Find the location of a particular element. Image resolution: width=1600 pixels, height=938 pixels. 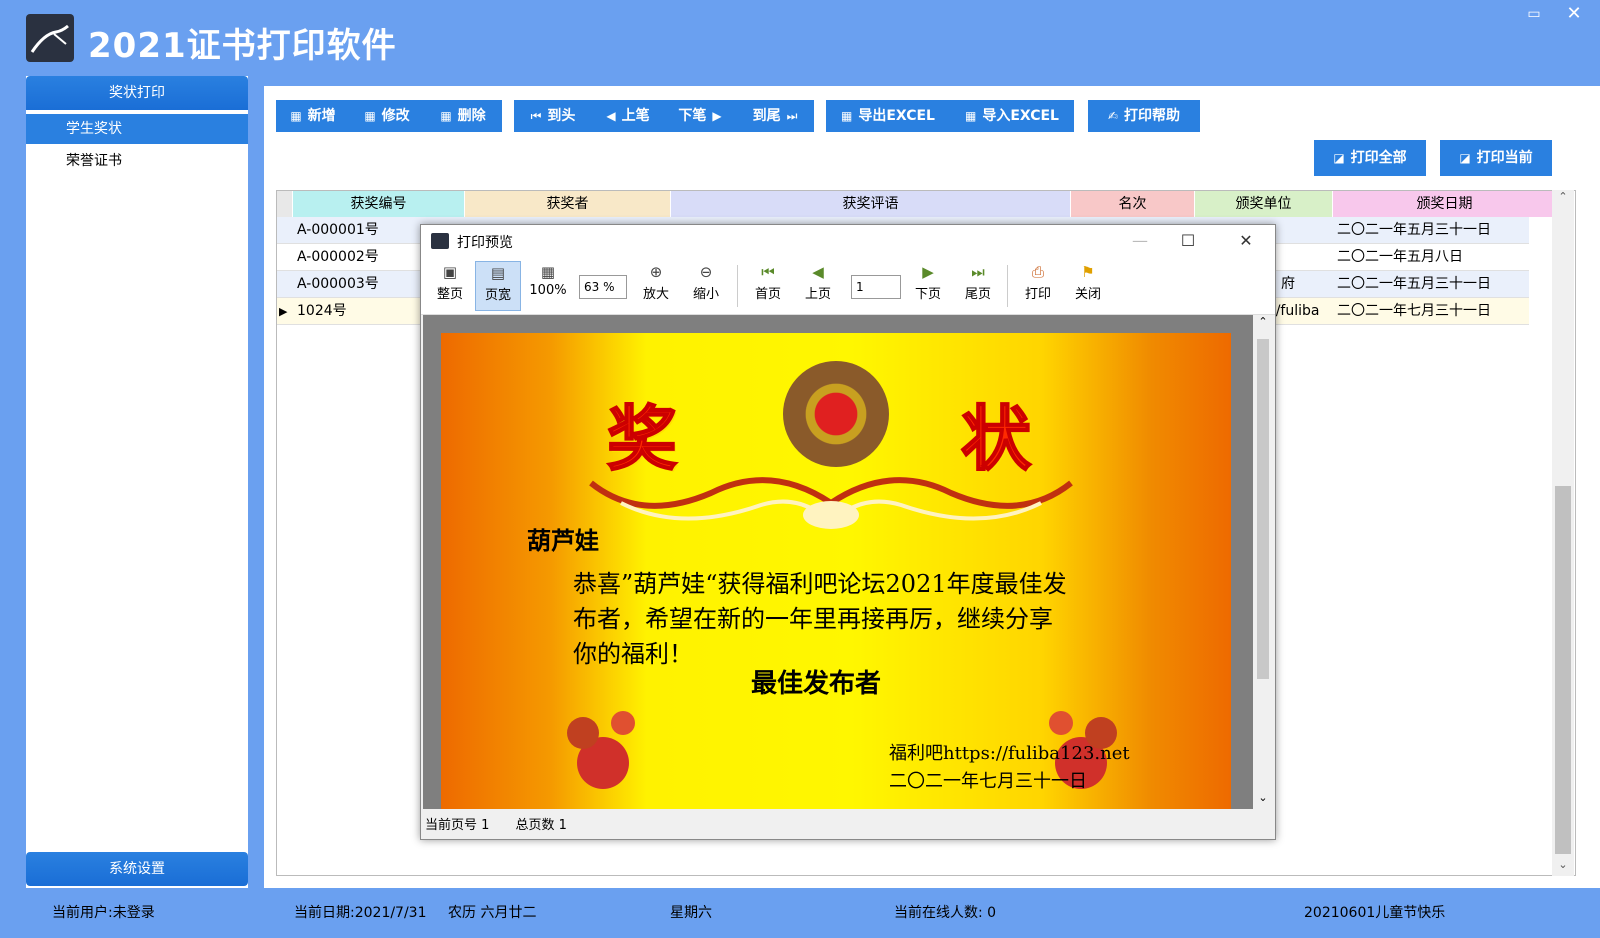

zoom-out-button: ⊖ 缩小 is located at coordinates (706, 286).